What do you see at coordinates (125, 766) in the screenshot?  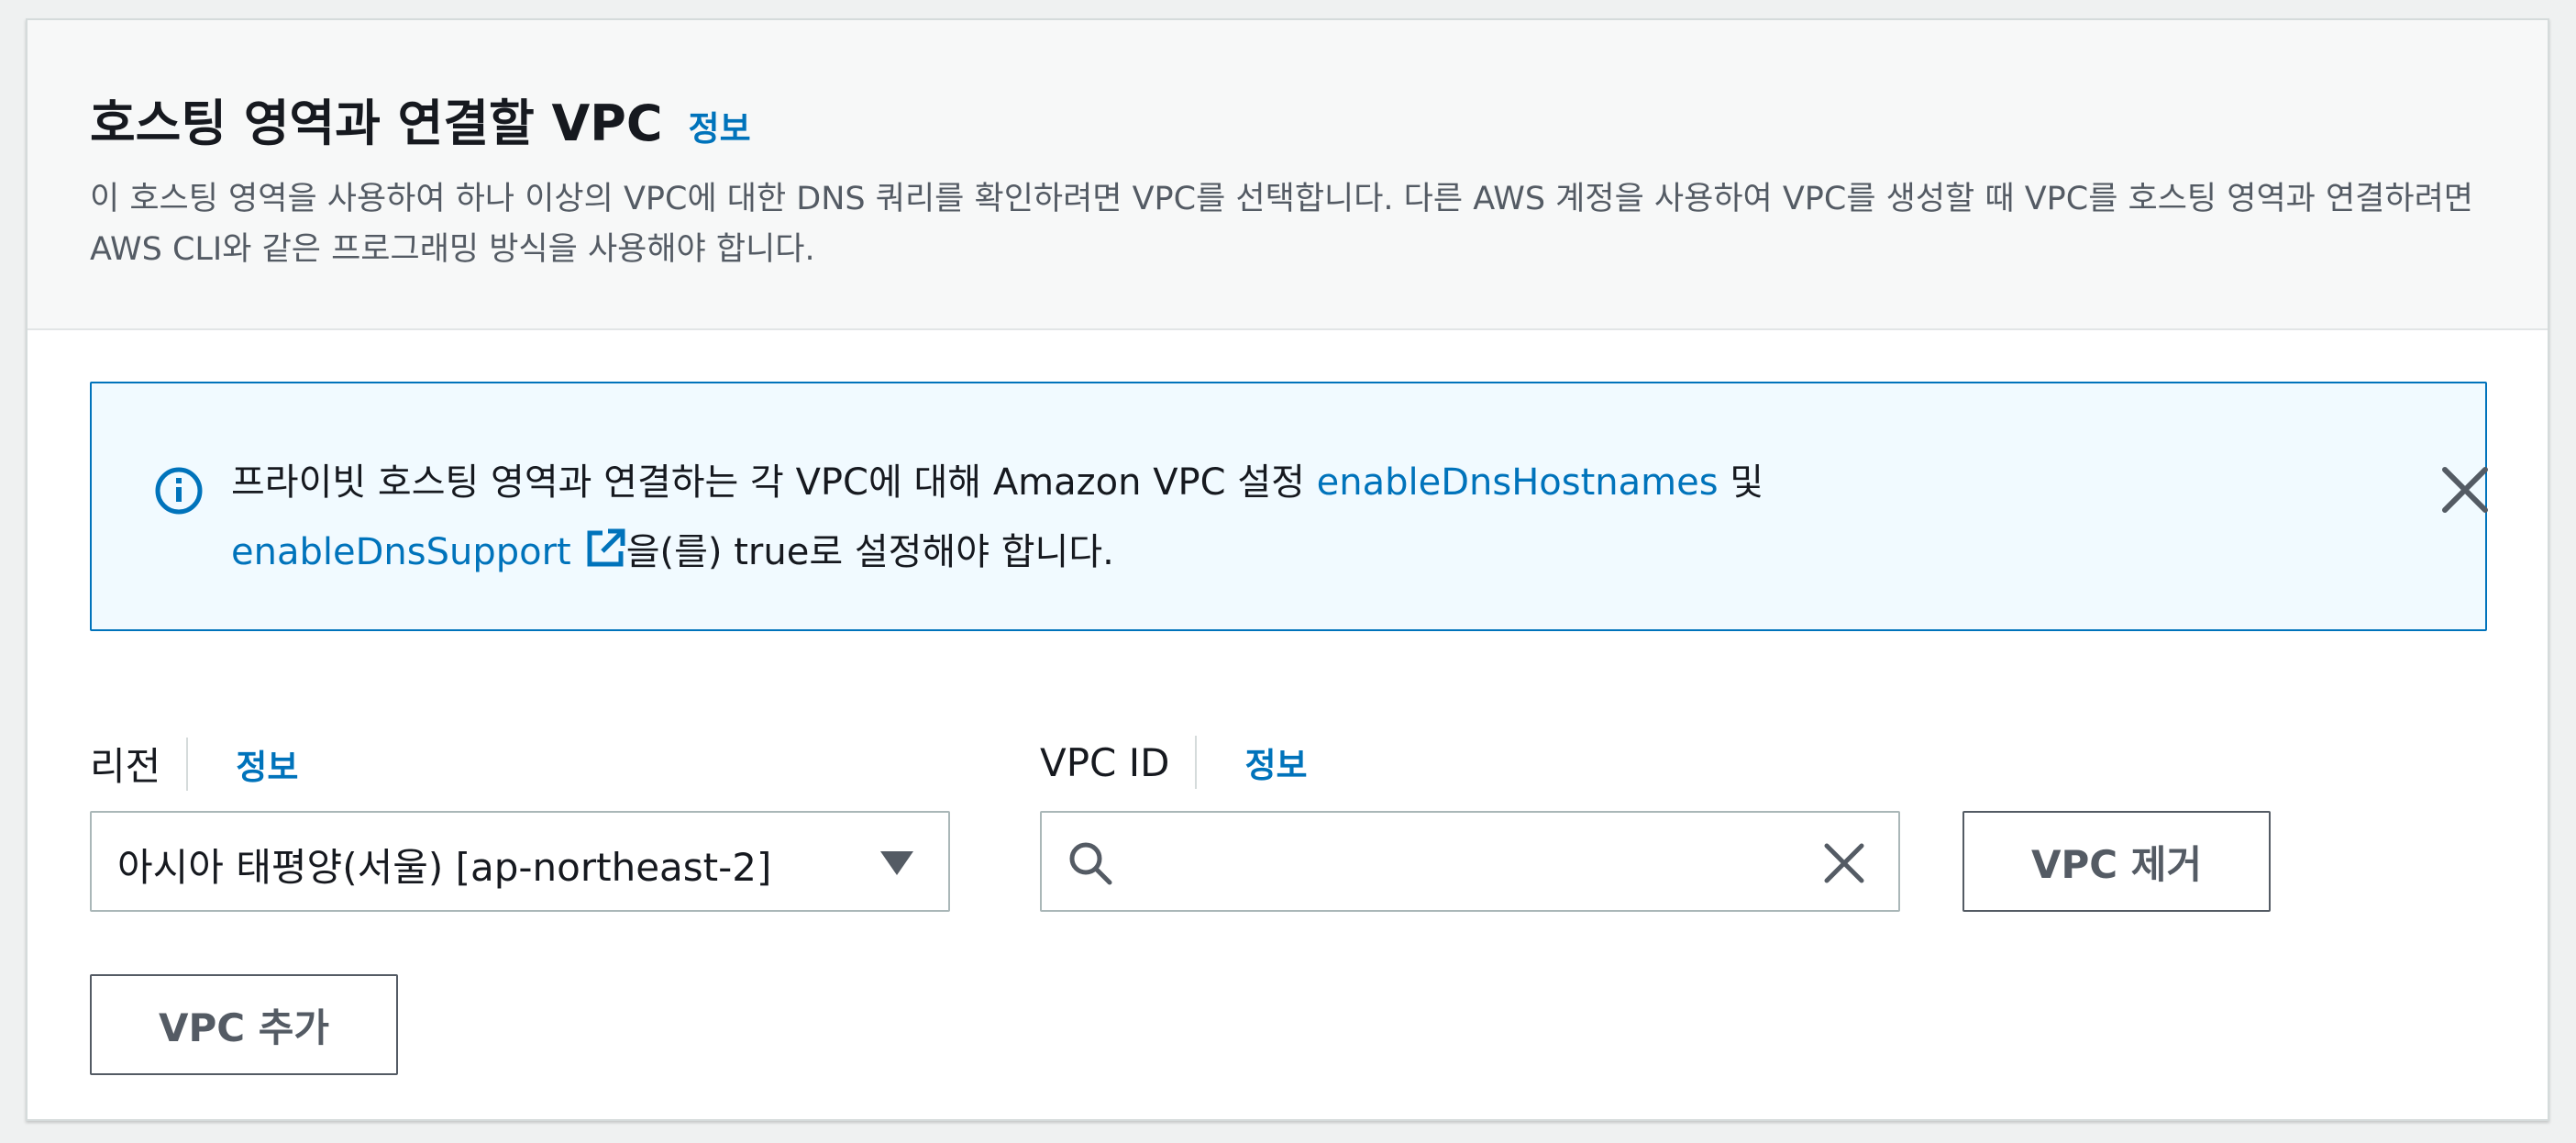 I see `region-label: 리전` at bounding box center [125, 766].